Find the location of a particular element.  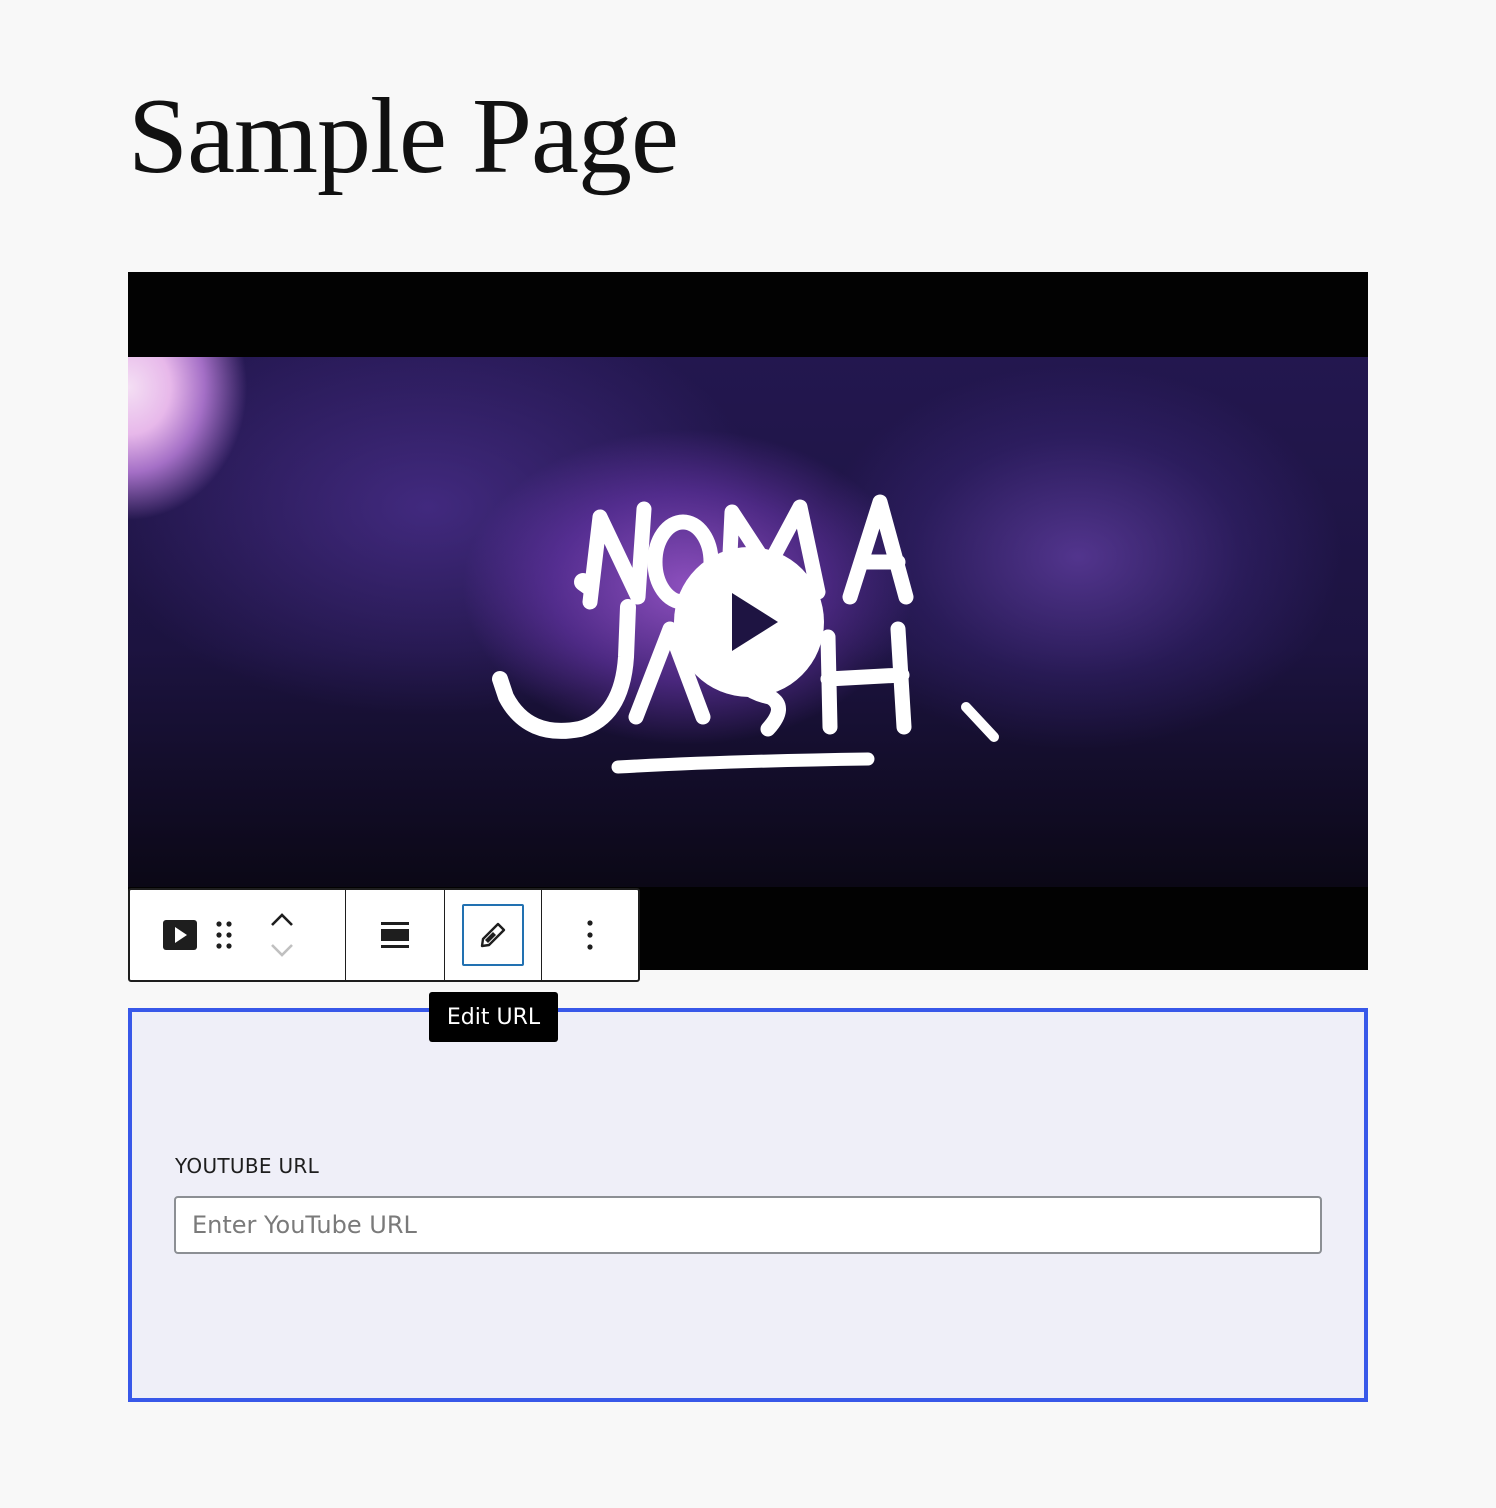

block-mover is located at coordinates (282, 935).